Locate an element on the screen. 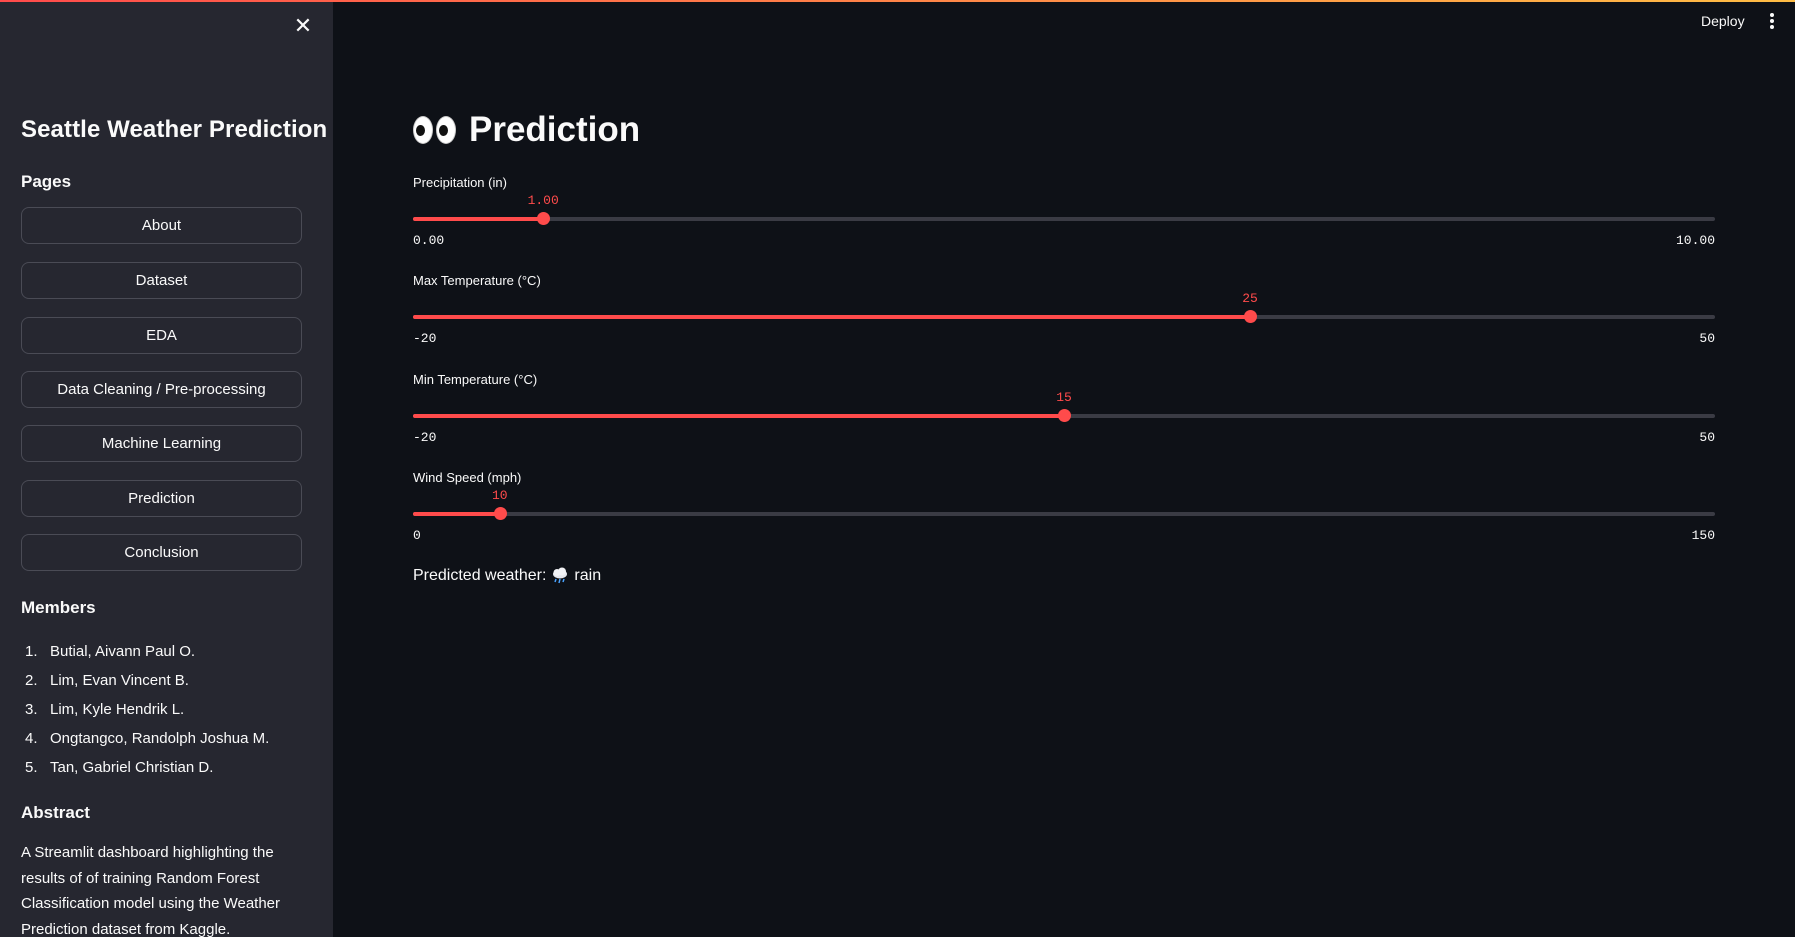 This screenshot has height=937, width=1795. close-sidebar-button: ✕ is located at coordinates (303, 26).